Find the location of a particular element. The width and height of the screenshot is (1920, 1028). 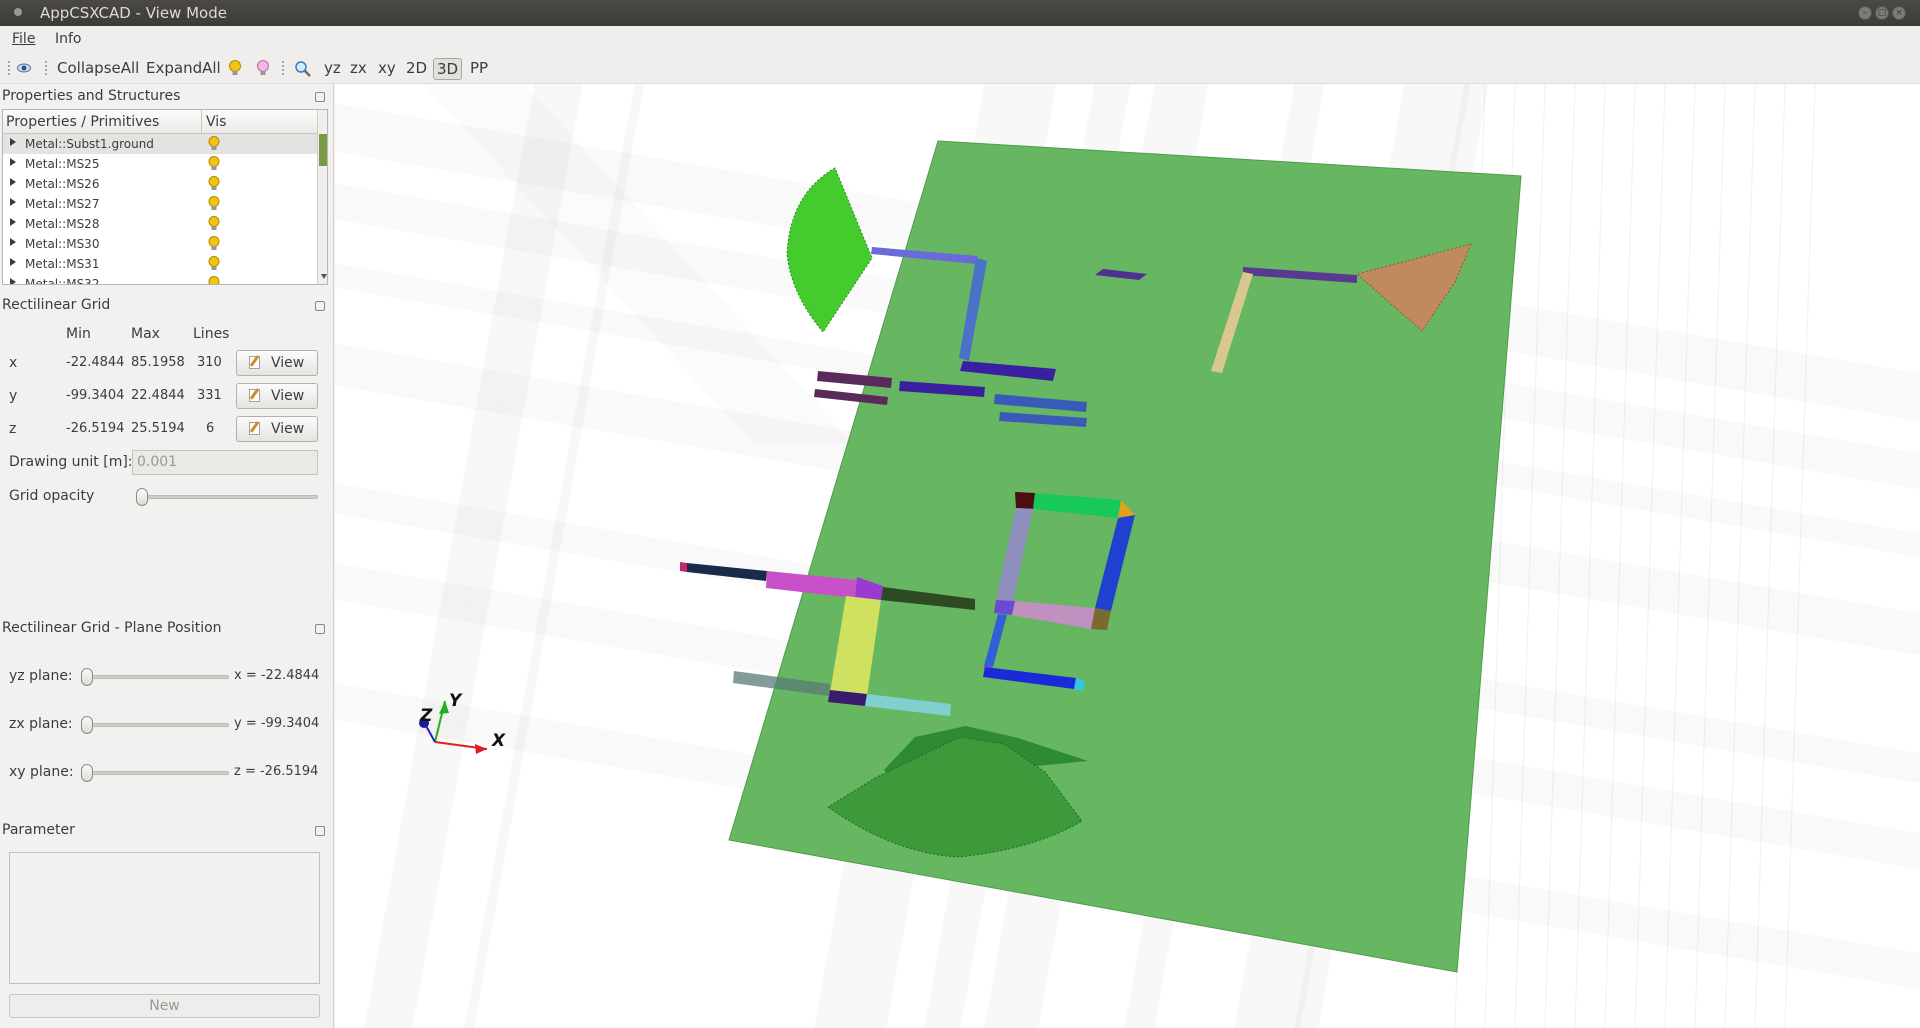

tree-row: Metal::MS27 is located at coordinates (160, 204).